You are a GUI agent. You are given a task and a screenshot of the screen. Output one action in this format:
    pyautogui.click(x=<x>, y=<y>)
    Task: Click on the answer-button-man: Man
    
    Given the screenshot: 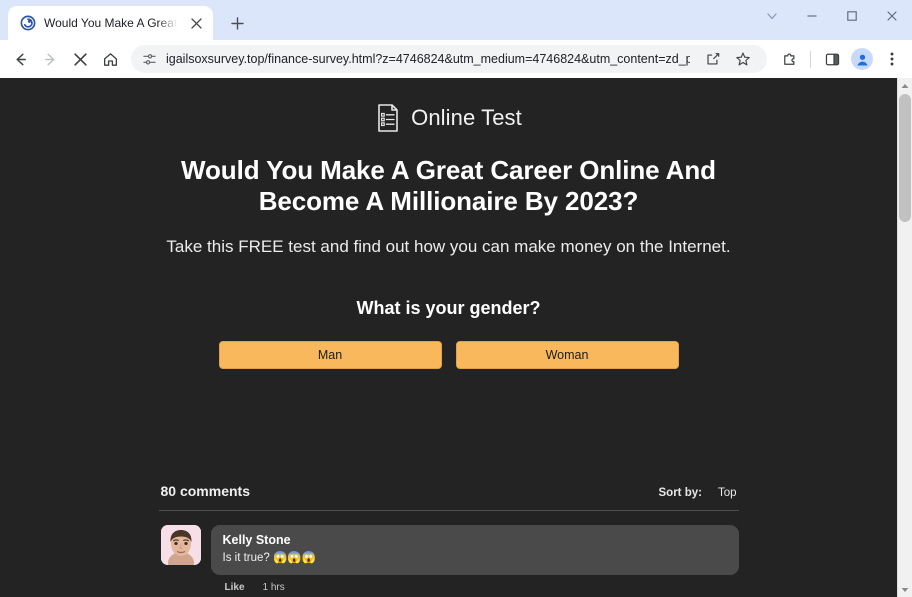 What is the action you would take?
    pyautogui.click(x=330, y=355)
    